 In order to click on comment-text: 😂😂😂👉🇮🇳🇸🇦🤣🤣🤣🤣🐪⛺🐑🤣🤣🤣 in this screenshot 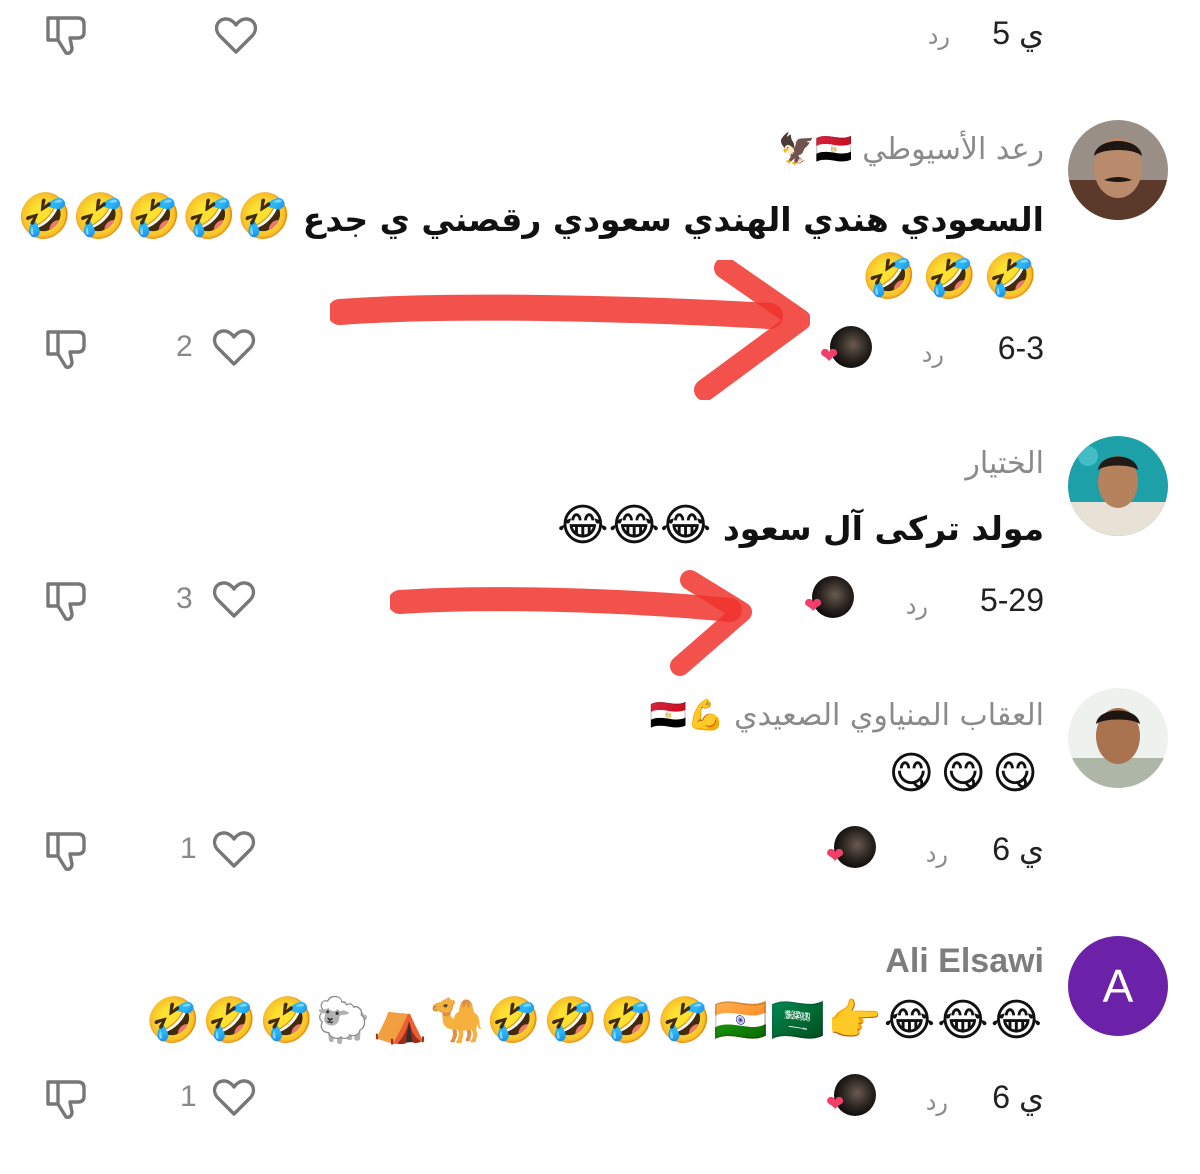, I will do `click(595, 1020)`.